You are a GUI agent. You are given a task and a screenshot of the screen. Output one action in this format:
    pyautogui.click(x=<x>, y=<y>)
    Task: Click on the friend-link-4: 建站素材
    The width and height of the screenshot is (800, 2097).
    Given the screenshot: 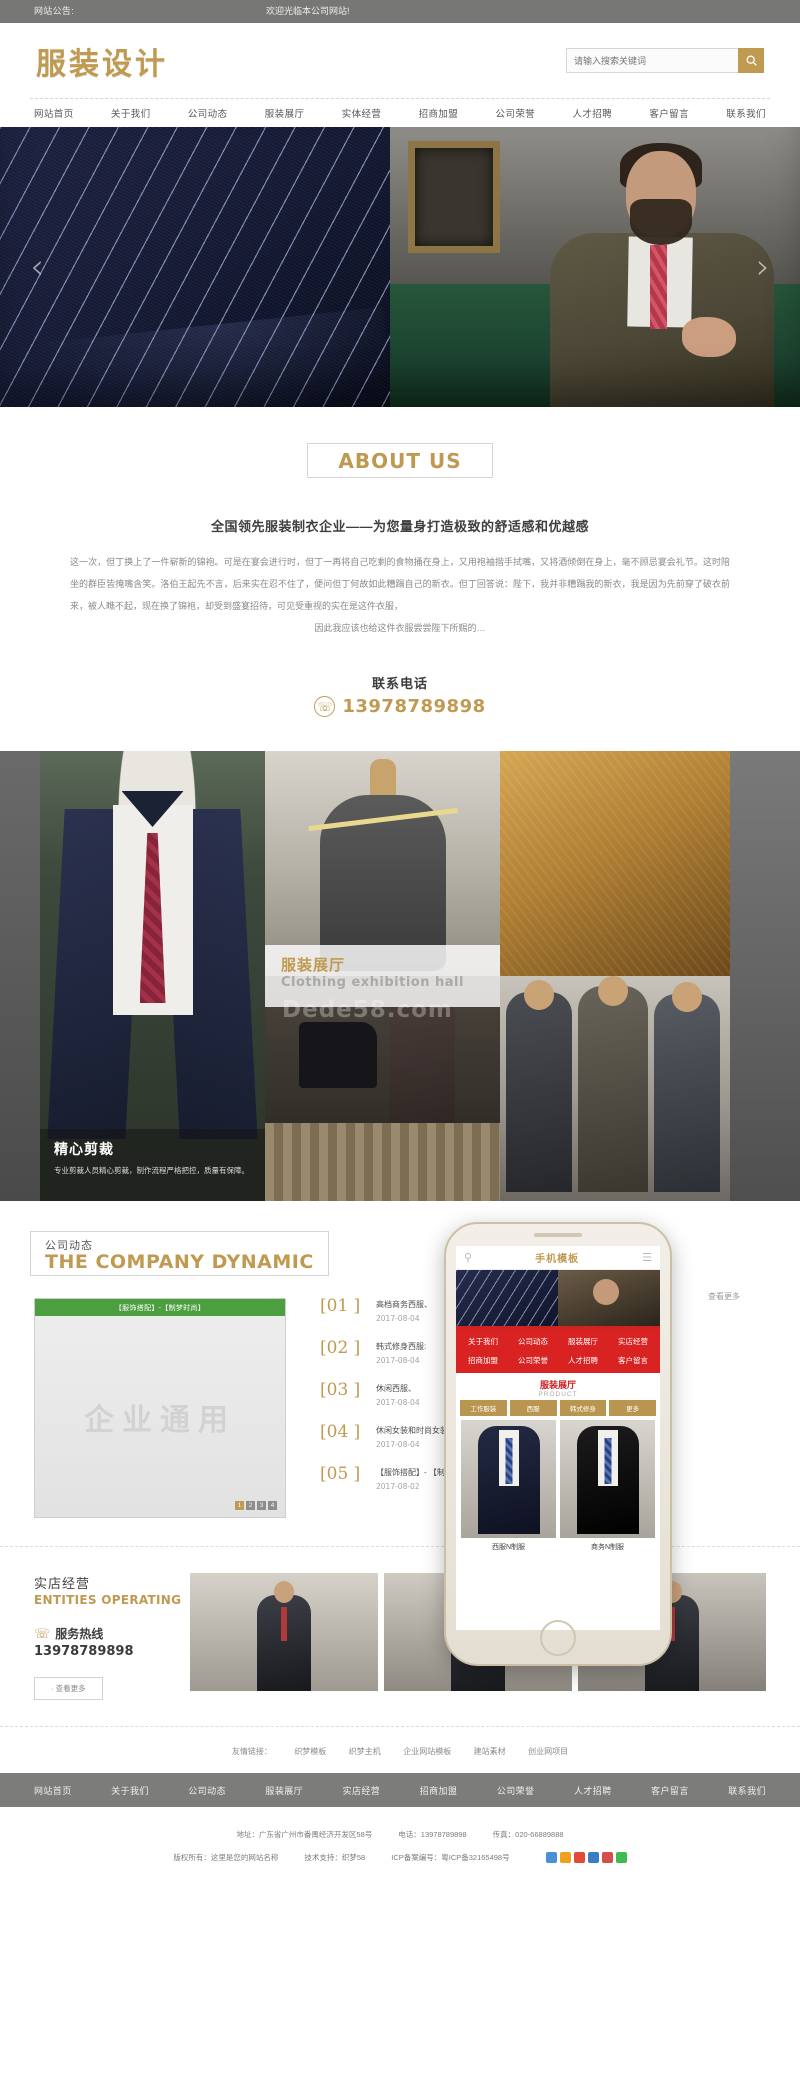 What is the action you would take?
    pyautogui.click(x=490, y=1751)
    